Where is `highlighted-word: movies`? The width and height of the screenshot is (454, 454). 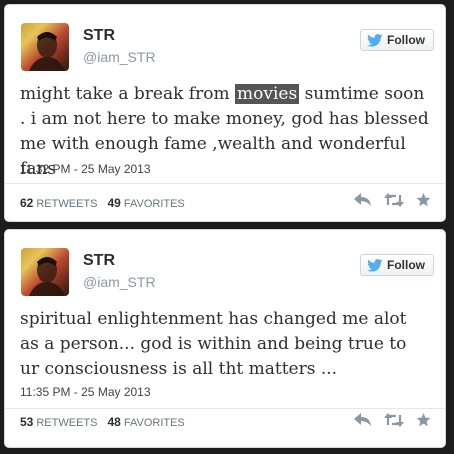 highlighted-word: movies is located at coordinates (267, 94).